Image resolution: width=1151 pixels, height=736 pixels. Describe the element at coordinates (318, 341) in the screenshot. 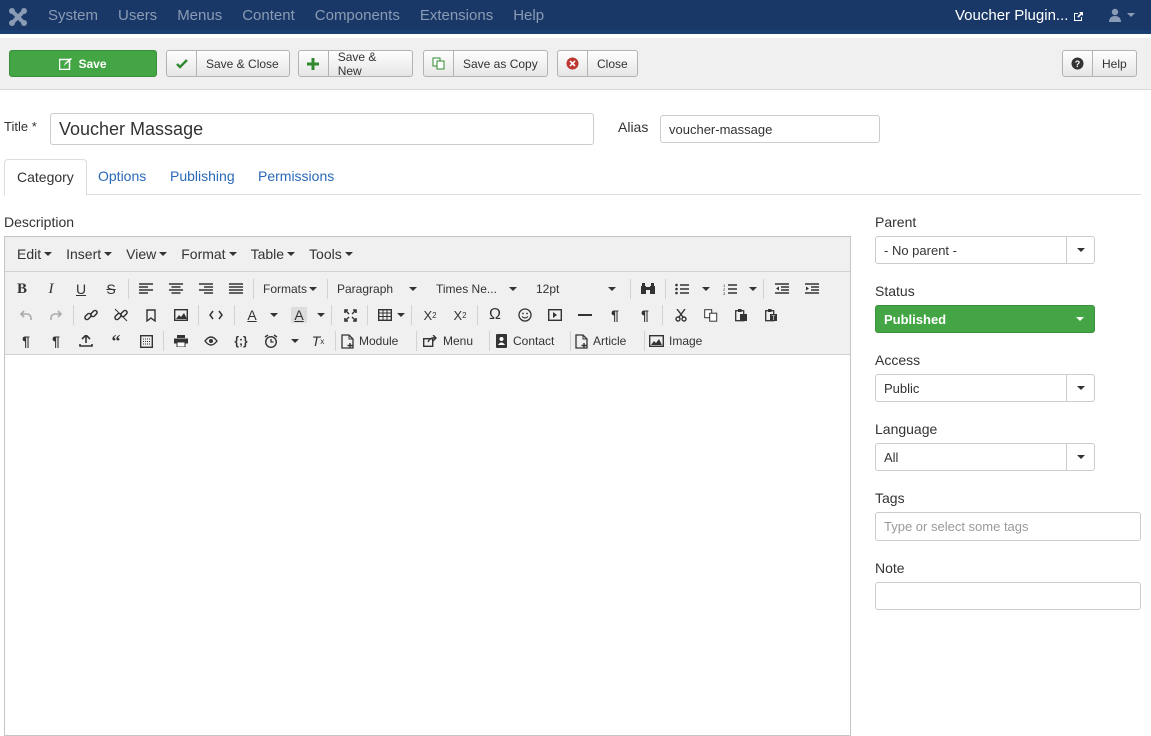

I see `clear-formatting-icon: Tx` at that location.